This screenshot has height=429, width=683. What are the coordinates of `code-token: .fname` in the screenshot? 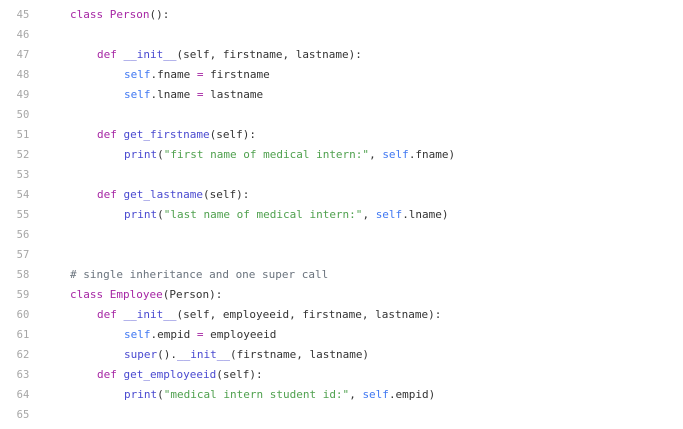 It's located at (173, 74).